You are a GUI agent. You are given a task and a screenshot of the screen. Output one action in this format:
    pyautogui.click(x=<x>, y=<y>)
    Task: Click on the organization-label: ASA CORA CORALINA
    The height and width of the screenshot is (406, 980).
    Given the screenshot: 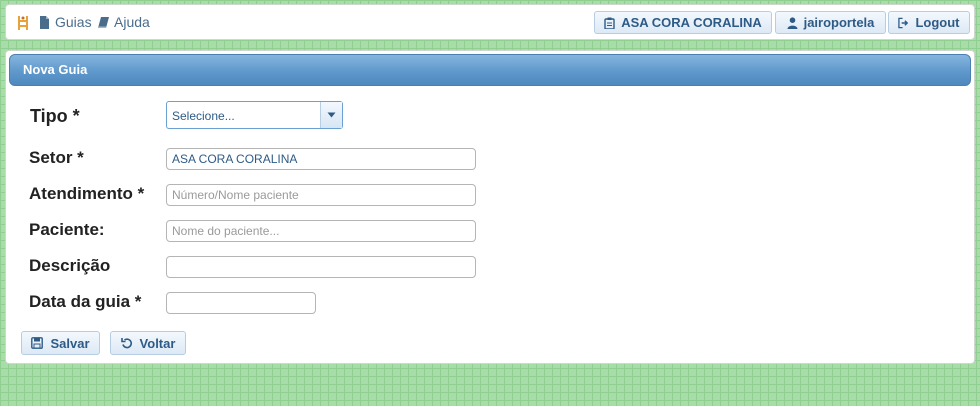 What is the action you would take?
    pyautogui.click(x=691, y=22)
    